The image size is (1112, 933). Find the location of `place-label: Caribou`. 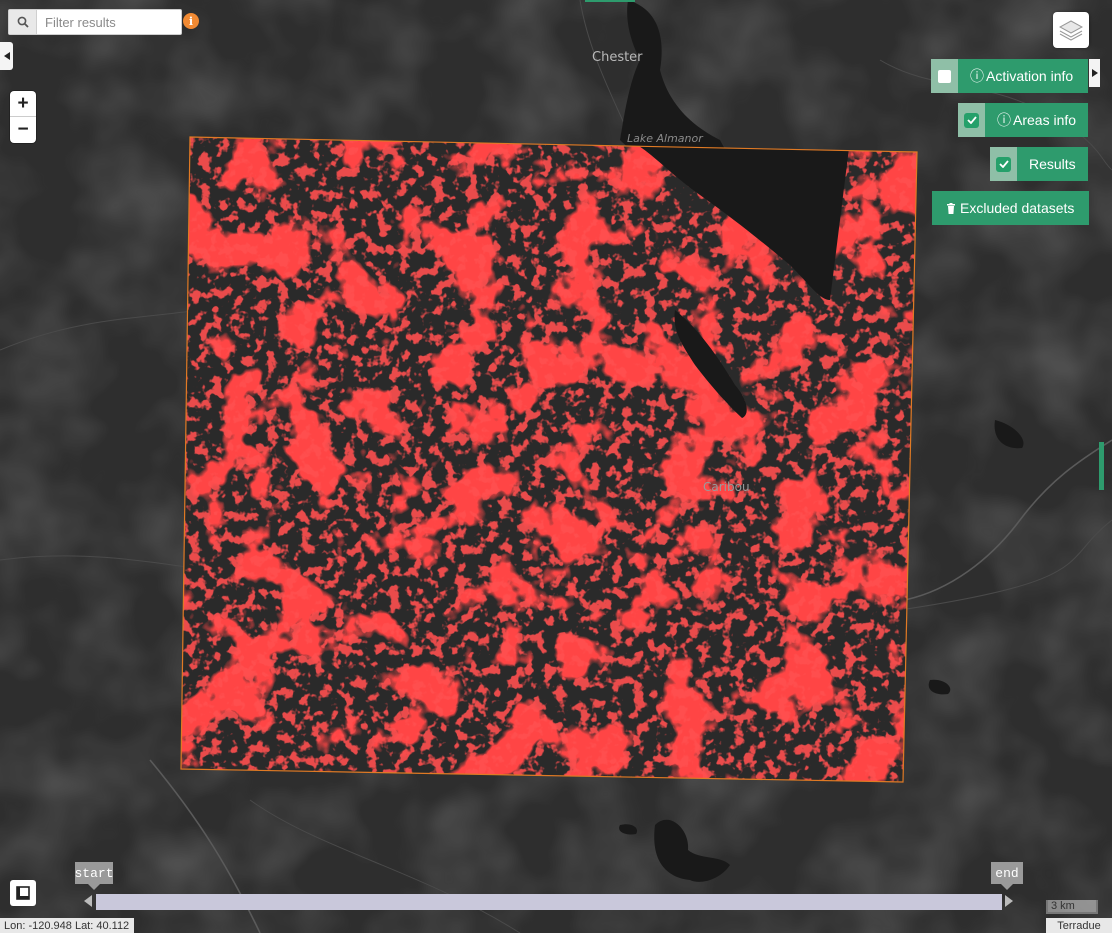

place-label: Caribou is located at coordinates (726, 487).